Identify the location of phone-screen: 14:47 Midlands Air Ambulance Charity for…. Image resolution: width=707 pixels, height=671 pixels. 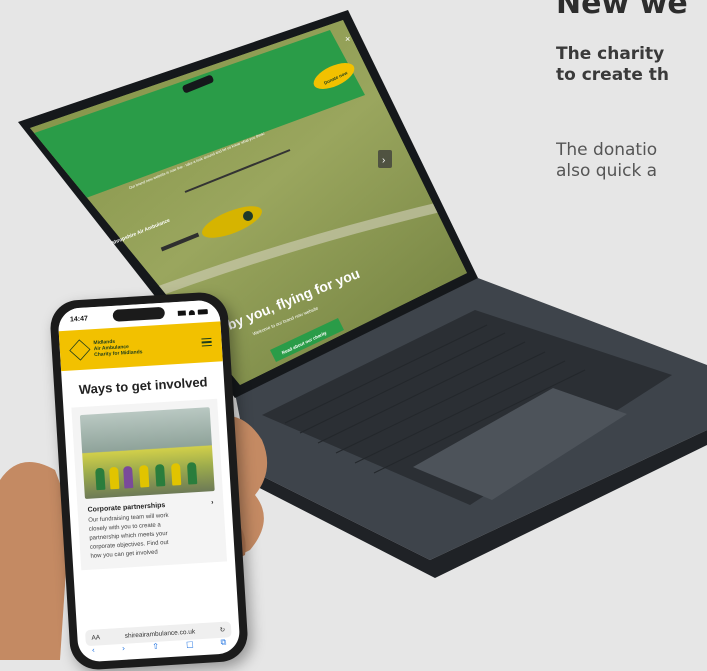
(149, 481).